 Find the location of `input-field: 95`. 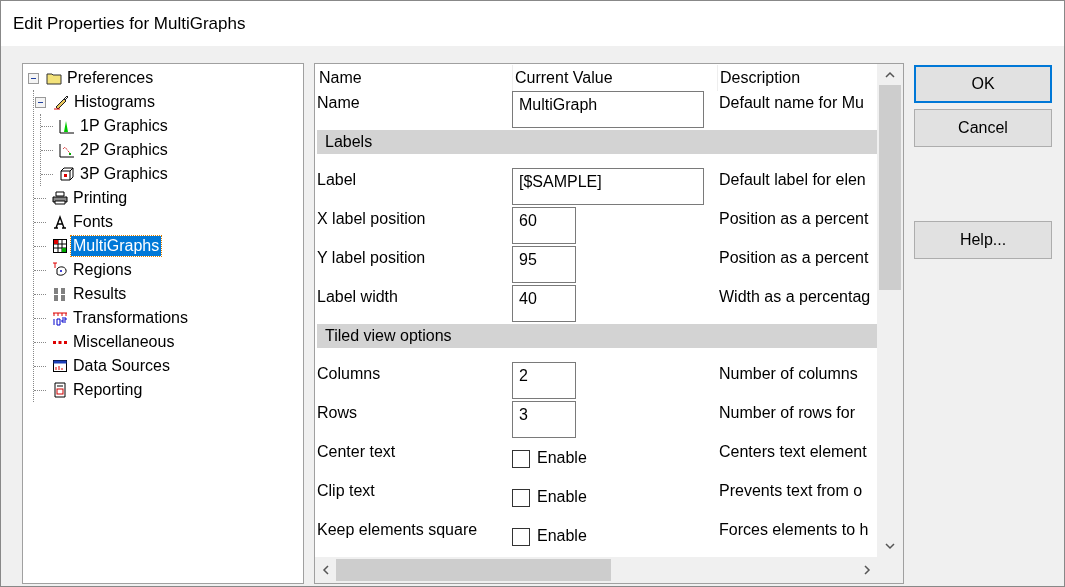

input-field: 95 is located at coordinates (544, 264).